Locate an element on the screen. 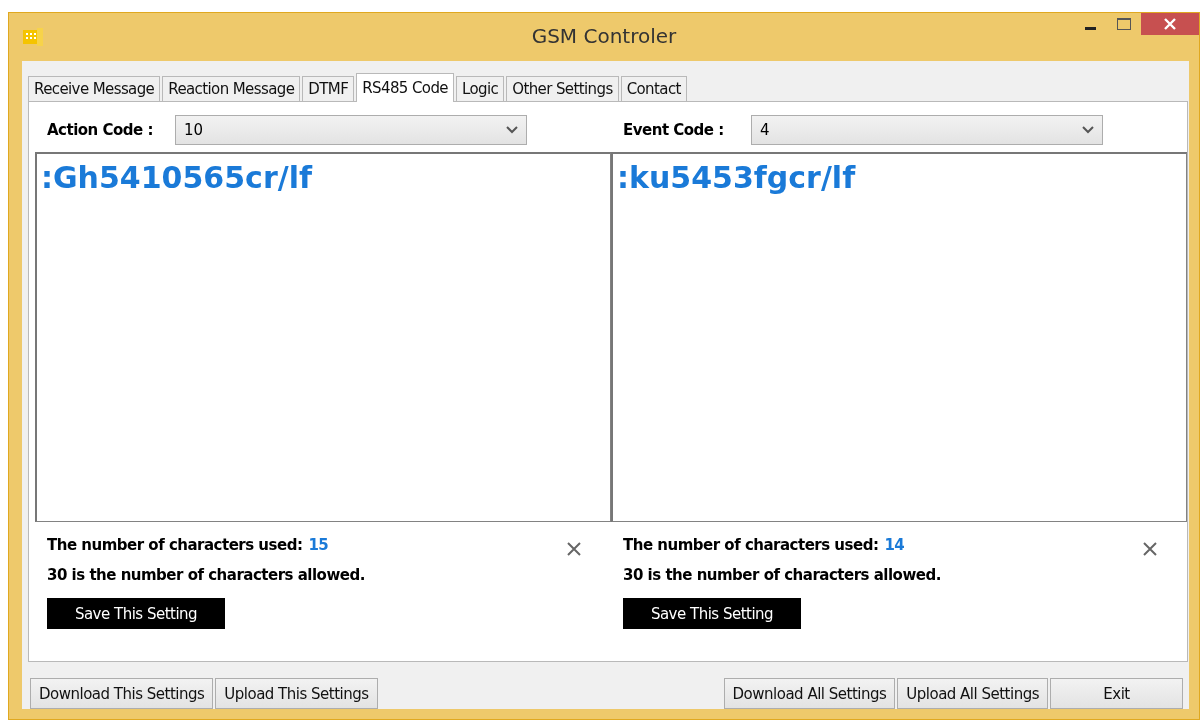 The width and height of the screenshot is (1200, 726). tab: Logic is located at coordinates (480, 88).